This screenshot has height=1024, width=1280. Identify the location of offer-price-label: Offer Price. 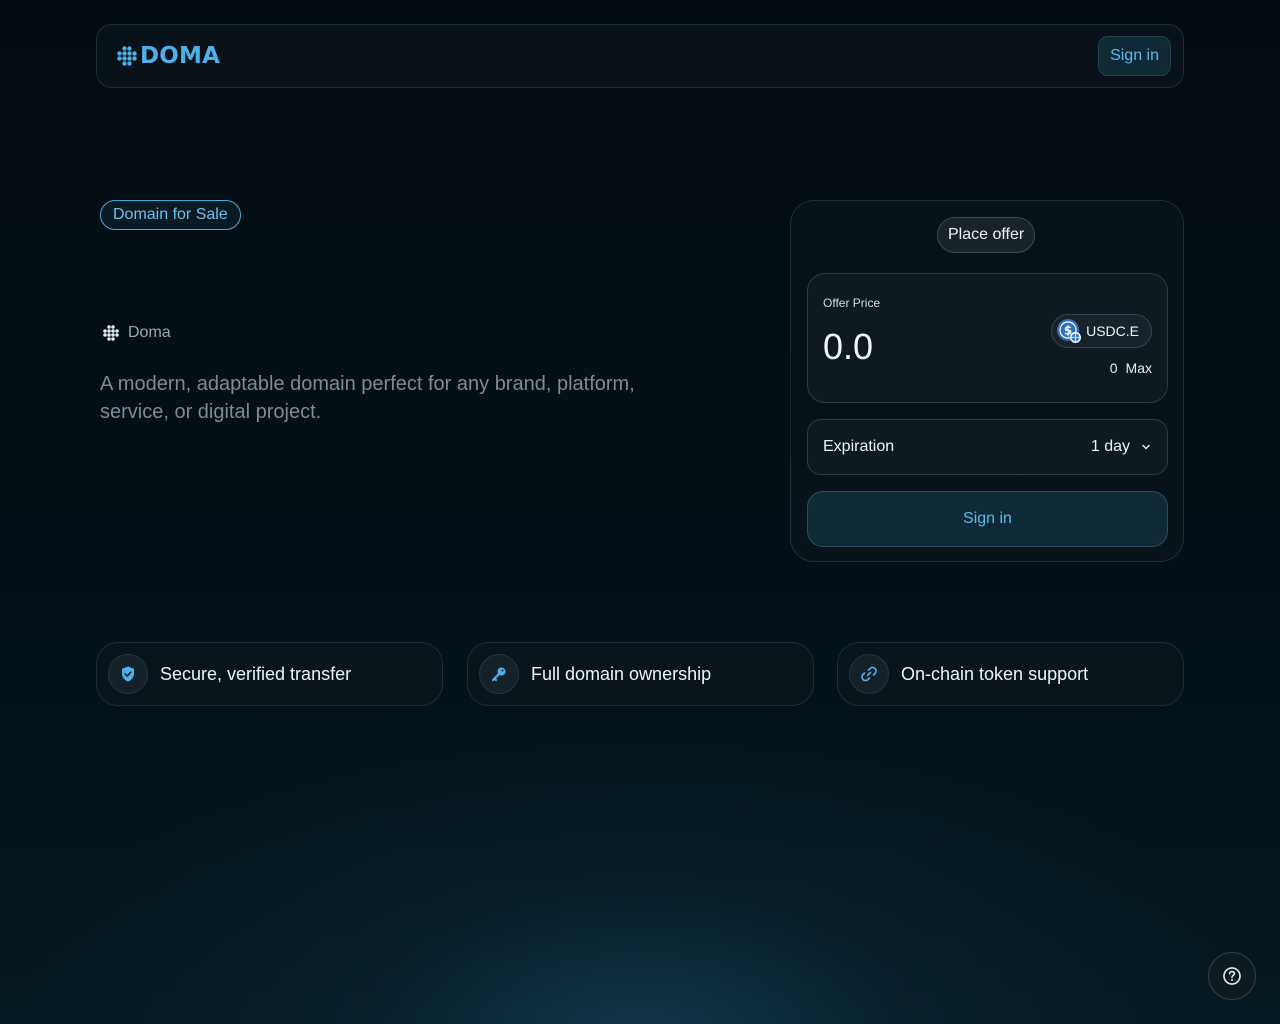
(852, 303).